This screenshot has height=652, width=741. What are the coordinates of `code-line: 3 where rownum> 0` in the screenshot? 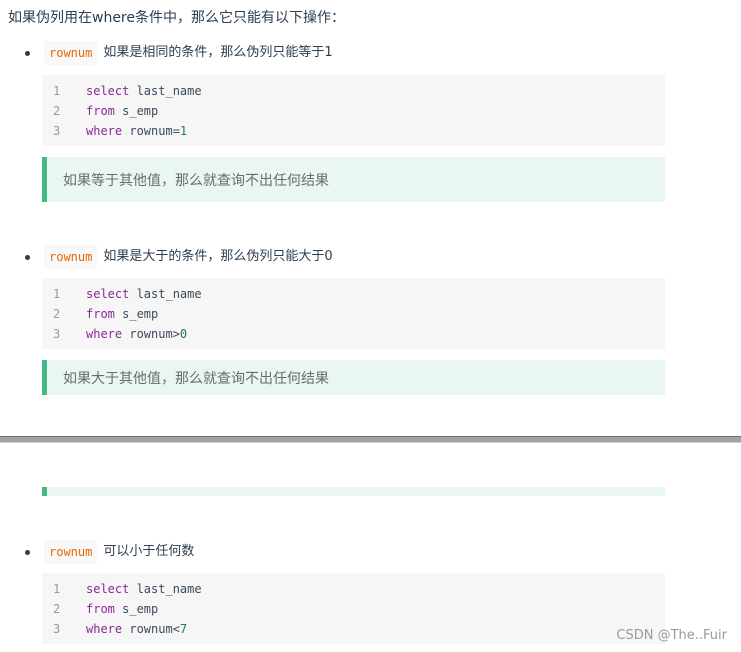 It's located at (353, 334).